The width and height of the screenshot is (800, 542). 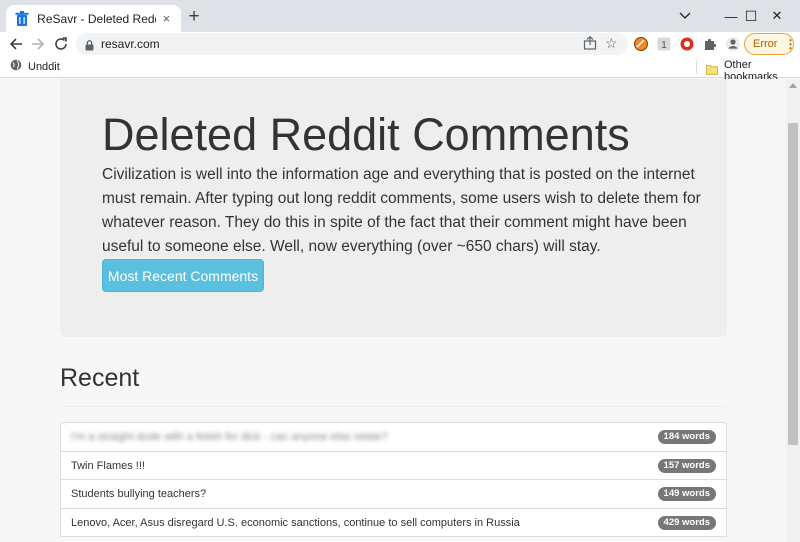 I want to click on globe-icon, so click(x=16, y=66).